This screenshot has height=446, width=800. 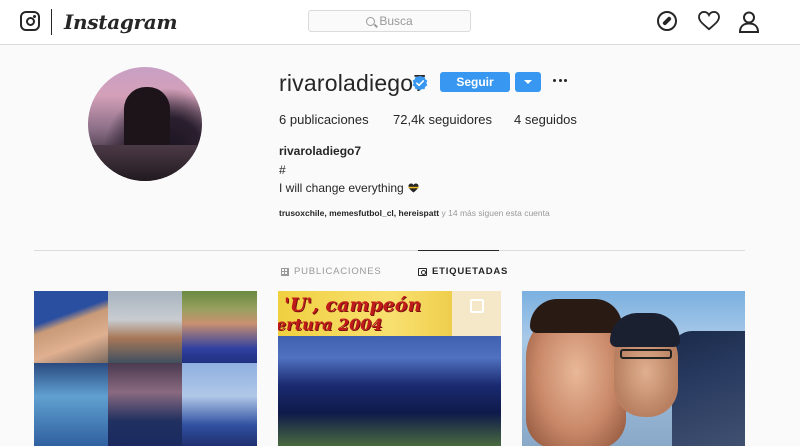 What do you see at coordinates (528, 82) in the screenshot?
I see `suggestions-dropdown-button` at bounding box center [528, 82].